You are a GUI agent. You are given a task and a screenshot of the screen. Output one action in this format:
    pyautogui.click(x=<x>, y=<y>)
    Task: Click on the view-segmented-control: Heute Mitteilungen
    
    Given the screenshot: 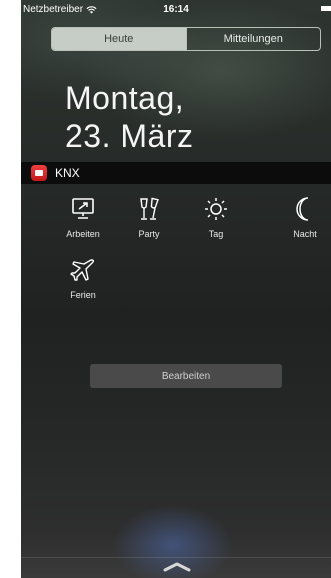 What is the action you would take?
    pyautogui.click(x=186, y=39)
    